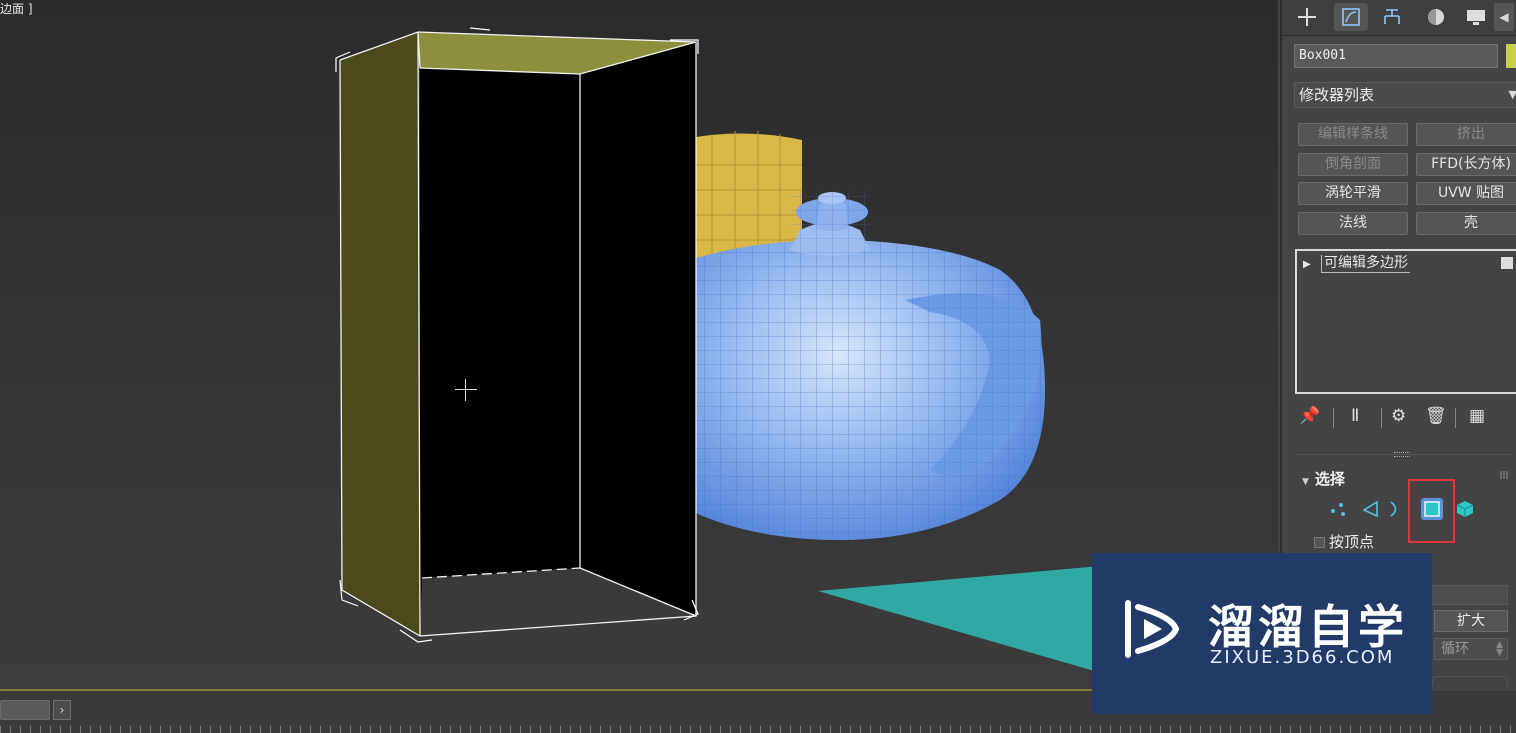 The image size is (1516, 733). I want to click on by-vertex-checkbox, so click(1319, 542).